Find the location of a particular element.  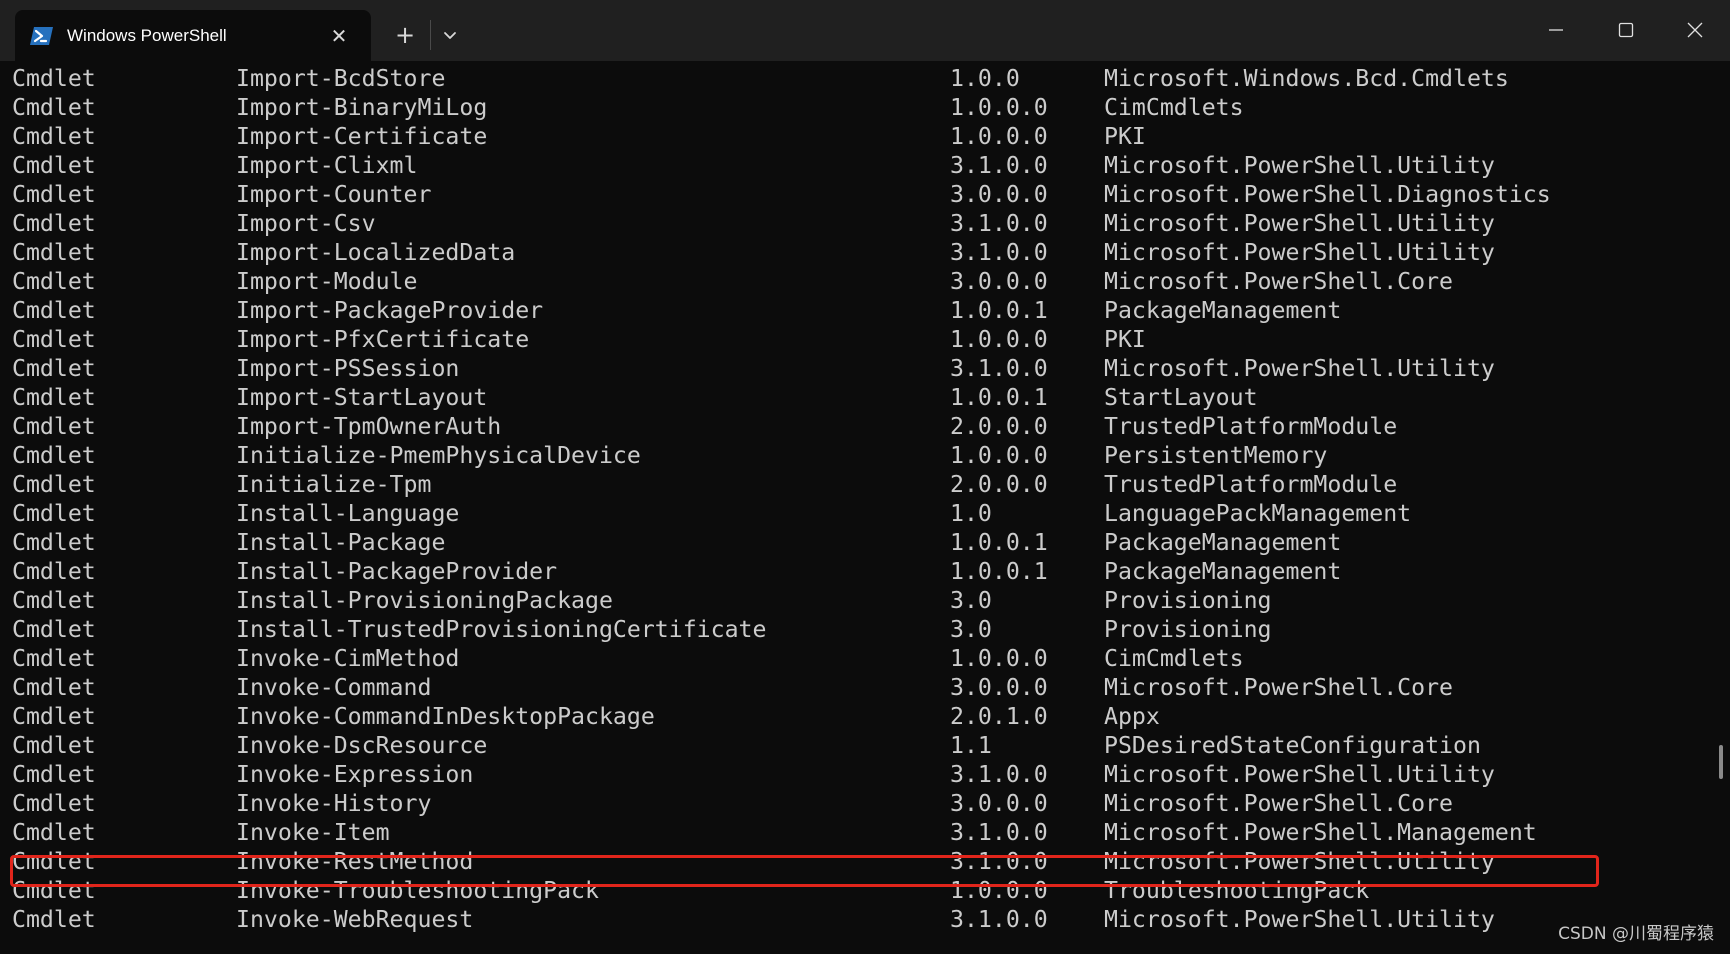

maximize-icon is located at coordinates (1626, 30).